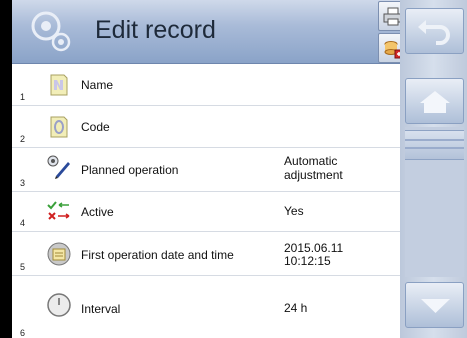  What do you see at coordinates (59, 85) in the screenshot?
I see `name-icon` at bounding box center [59, 85].